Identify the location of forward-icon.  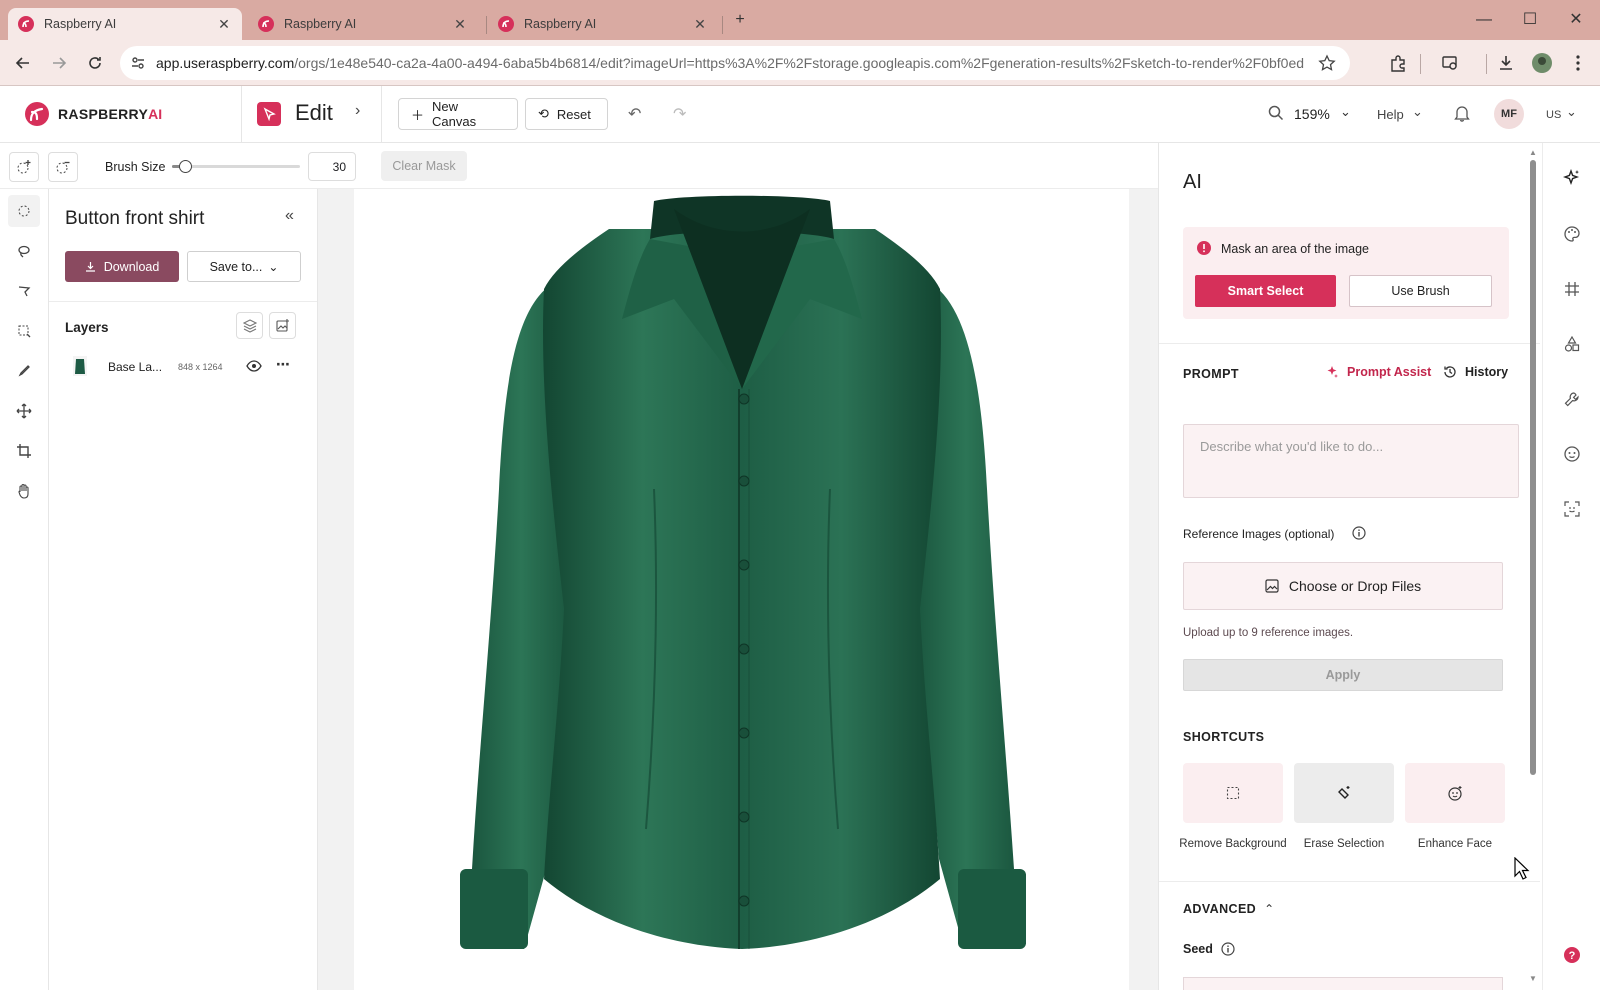
(59, 63).